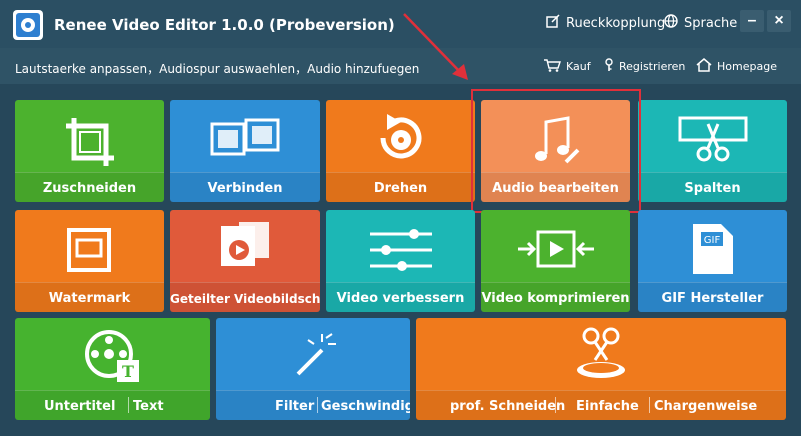  What do you see at coordinates (752, 21) in the screenshot?
I see `minimize-button: –` at bounding box center [752, 21].